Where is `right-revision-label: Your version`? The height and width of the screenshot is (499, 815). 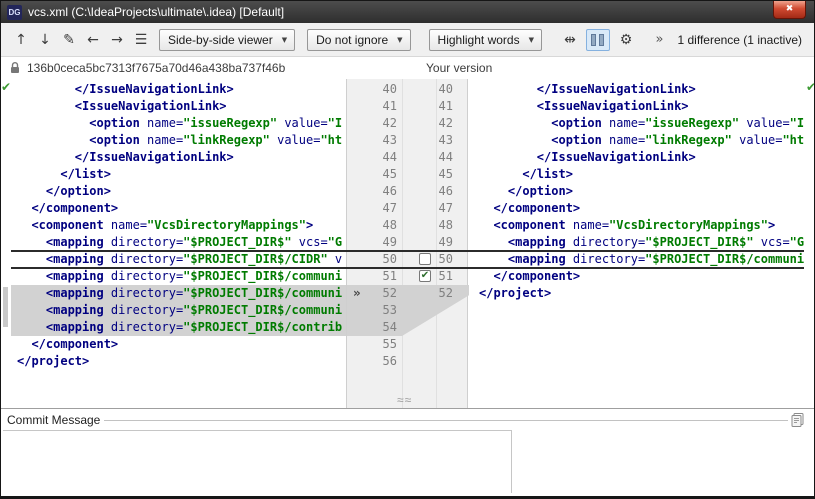 right-revision-label: Your version is located at coordinates (459, 68).